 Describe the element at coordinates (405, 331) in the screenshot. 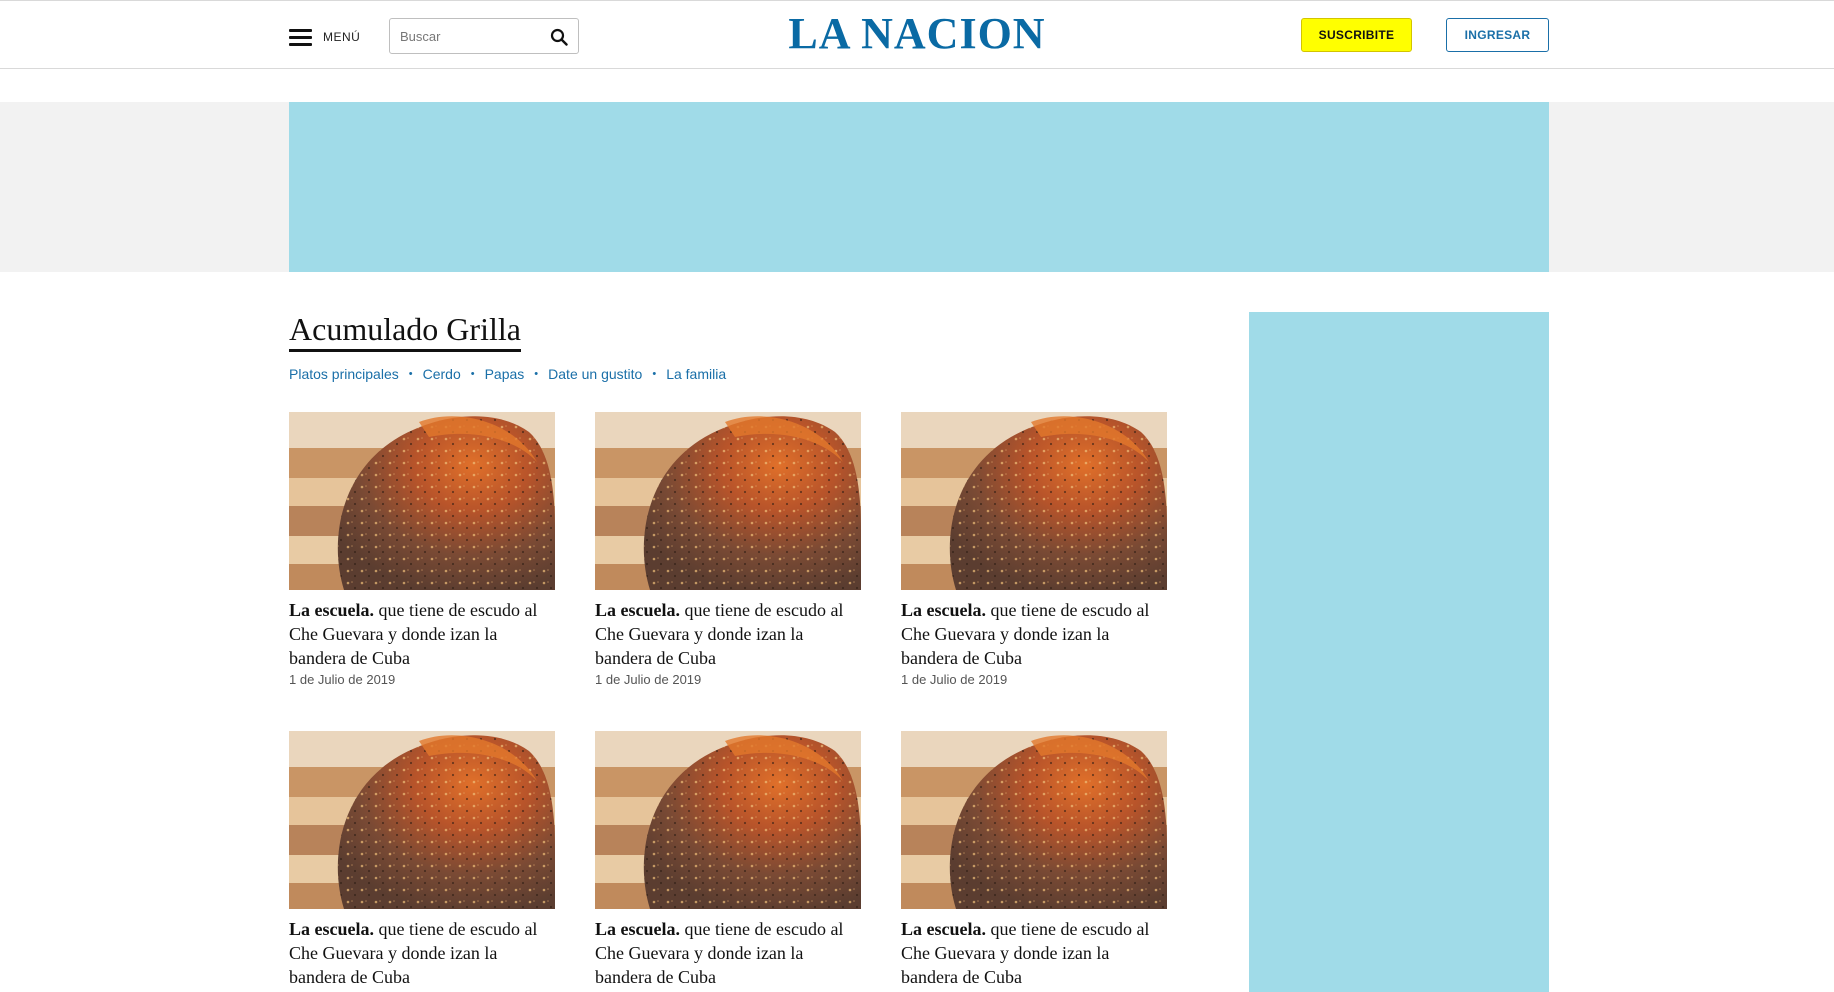

I see `section-title: Acumulado Grilla` at that location.